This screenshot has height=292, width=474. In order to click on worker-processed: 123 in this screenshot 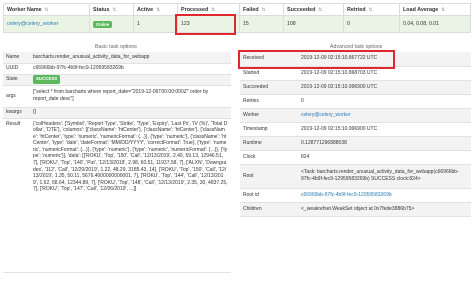, I will do `click(208, 24)`.